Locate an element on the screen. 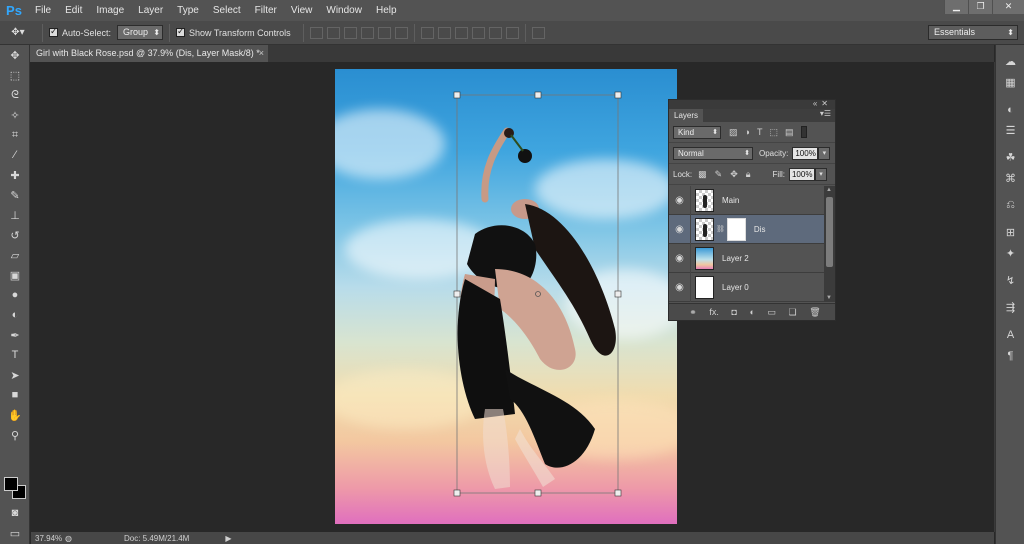 Image resolution: width=1024 pixels, height=544 pixels. status-info-icon: ◍ is located at coordinates (68, 538).